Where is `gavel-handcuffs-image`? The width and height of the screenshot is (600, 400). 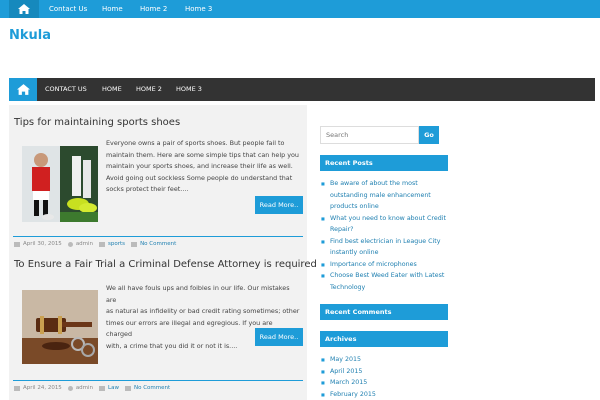
gavel-handcuffs-image is located at coordinates (60, 327).